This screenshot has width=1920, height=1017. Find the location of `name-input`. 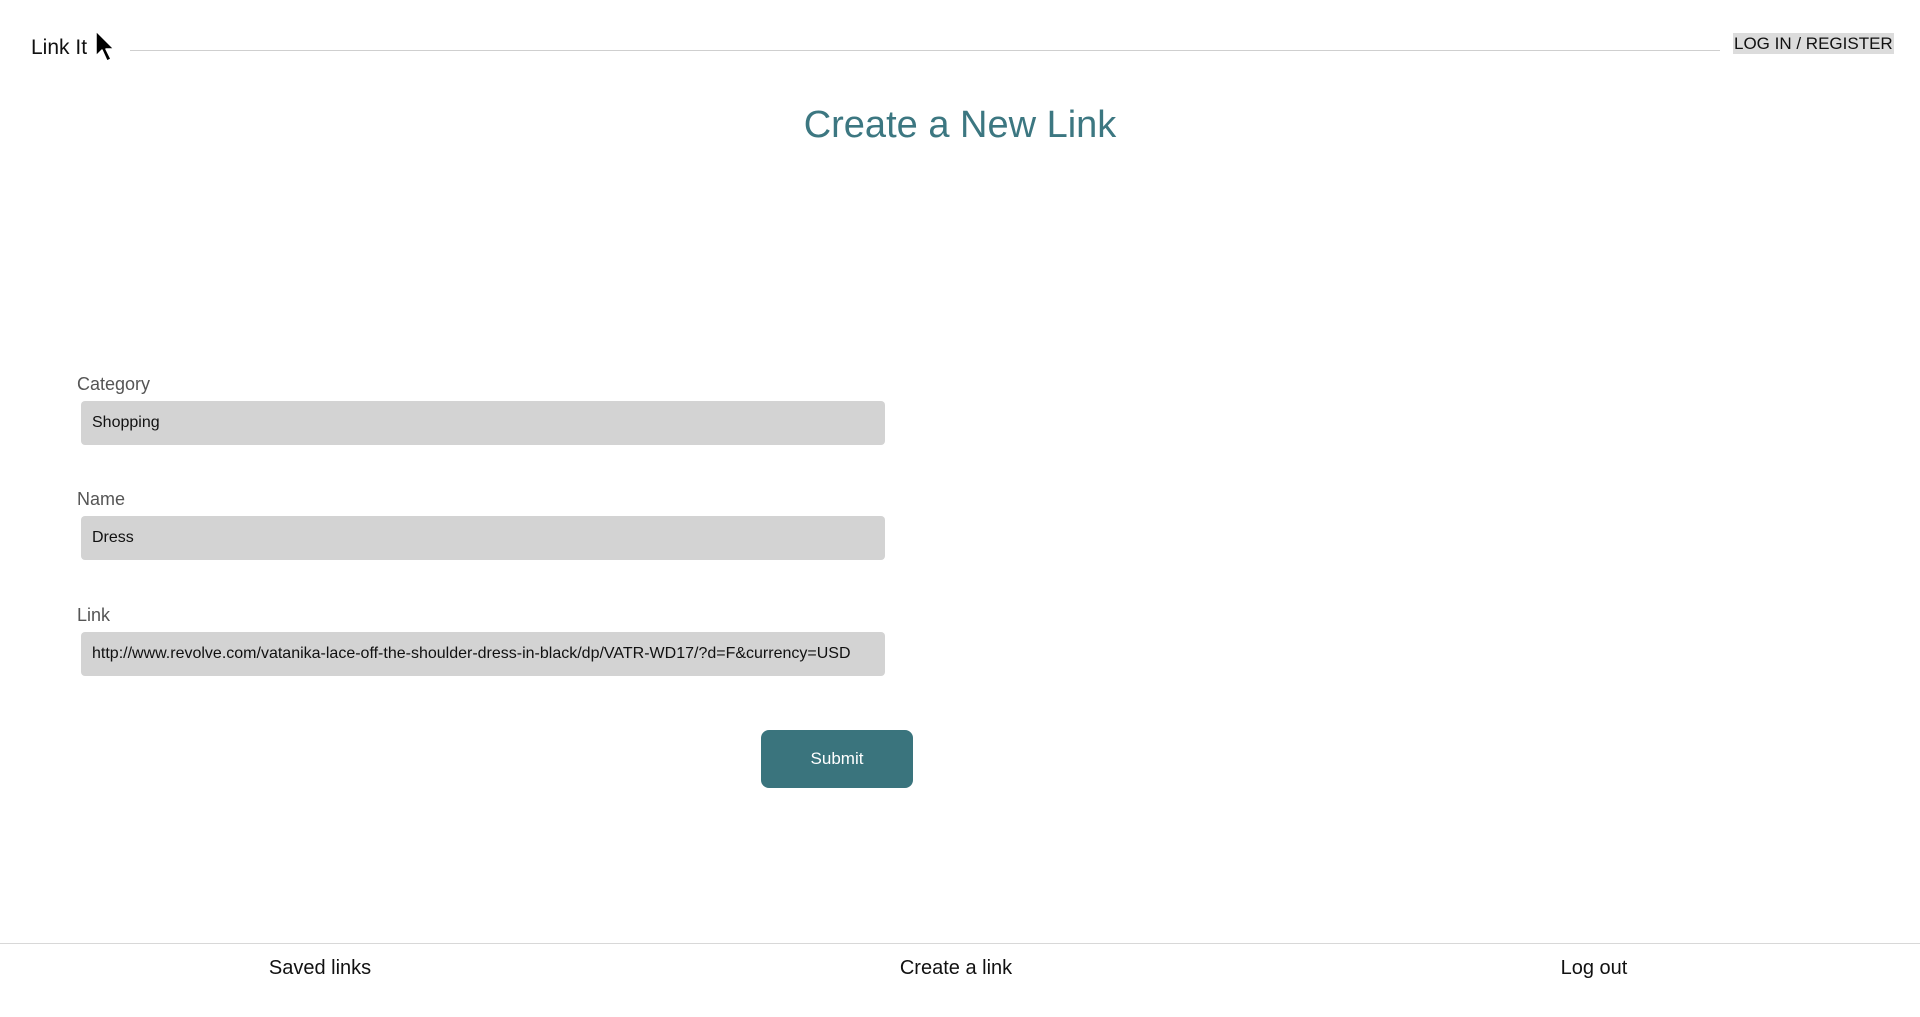

name-input is located at coordinates (483, 538).